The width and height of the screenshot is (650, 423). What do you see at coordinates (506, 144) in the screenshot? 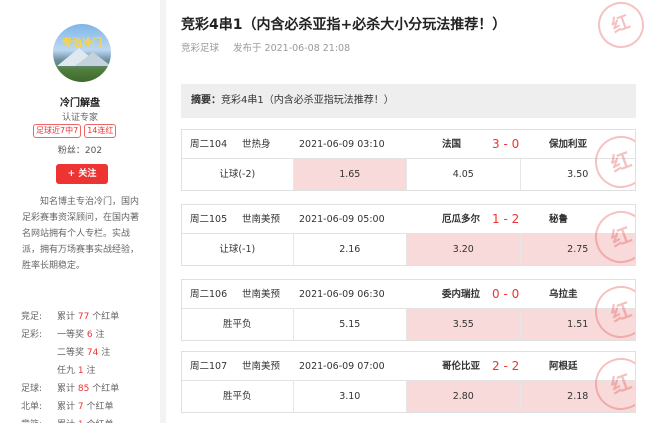
I see `match-score: 3 - 0` at bounding box center [506, 144].